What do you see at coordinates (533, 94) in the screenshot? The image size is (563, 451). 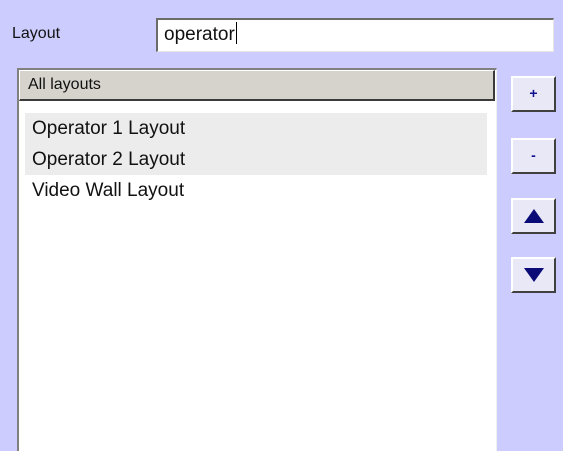 I see `add-layout-button: +` at bounding box center [533, 94].